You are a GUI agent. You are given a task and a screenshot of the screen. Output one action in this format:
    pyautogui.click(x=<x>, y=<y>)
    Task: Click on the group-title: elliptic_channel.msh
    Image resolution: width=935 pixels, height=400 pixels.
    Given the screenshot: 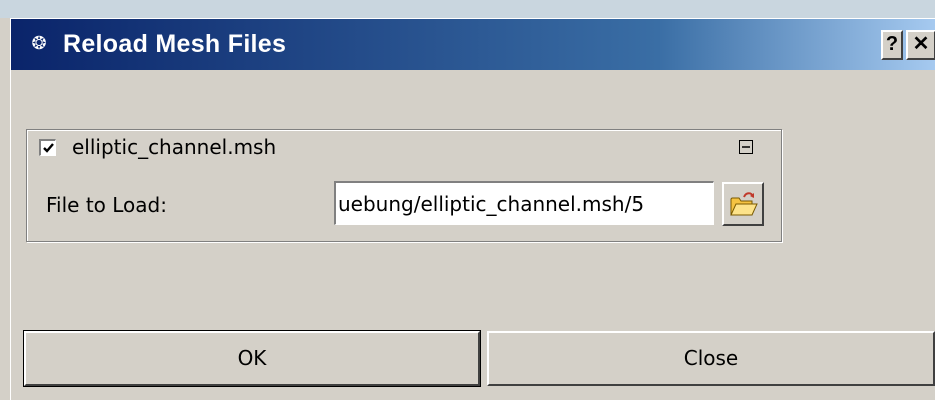 What is the action you would take?
    pyautogui.click(x=174, y=147)
    